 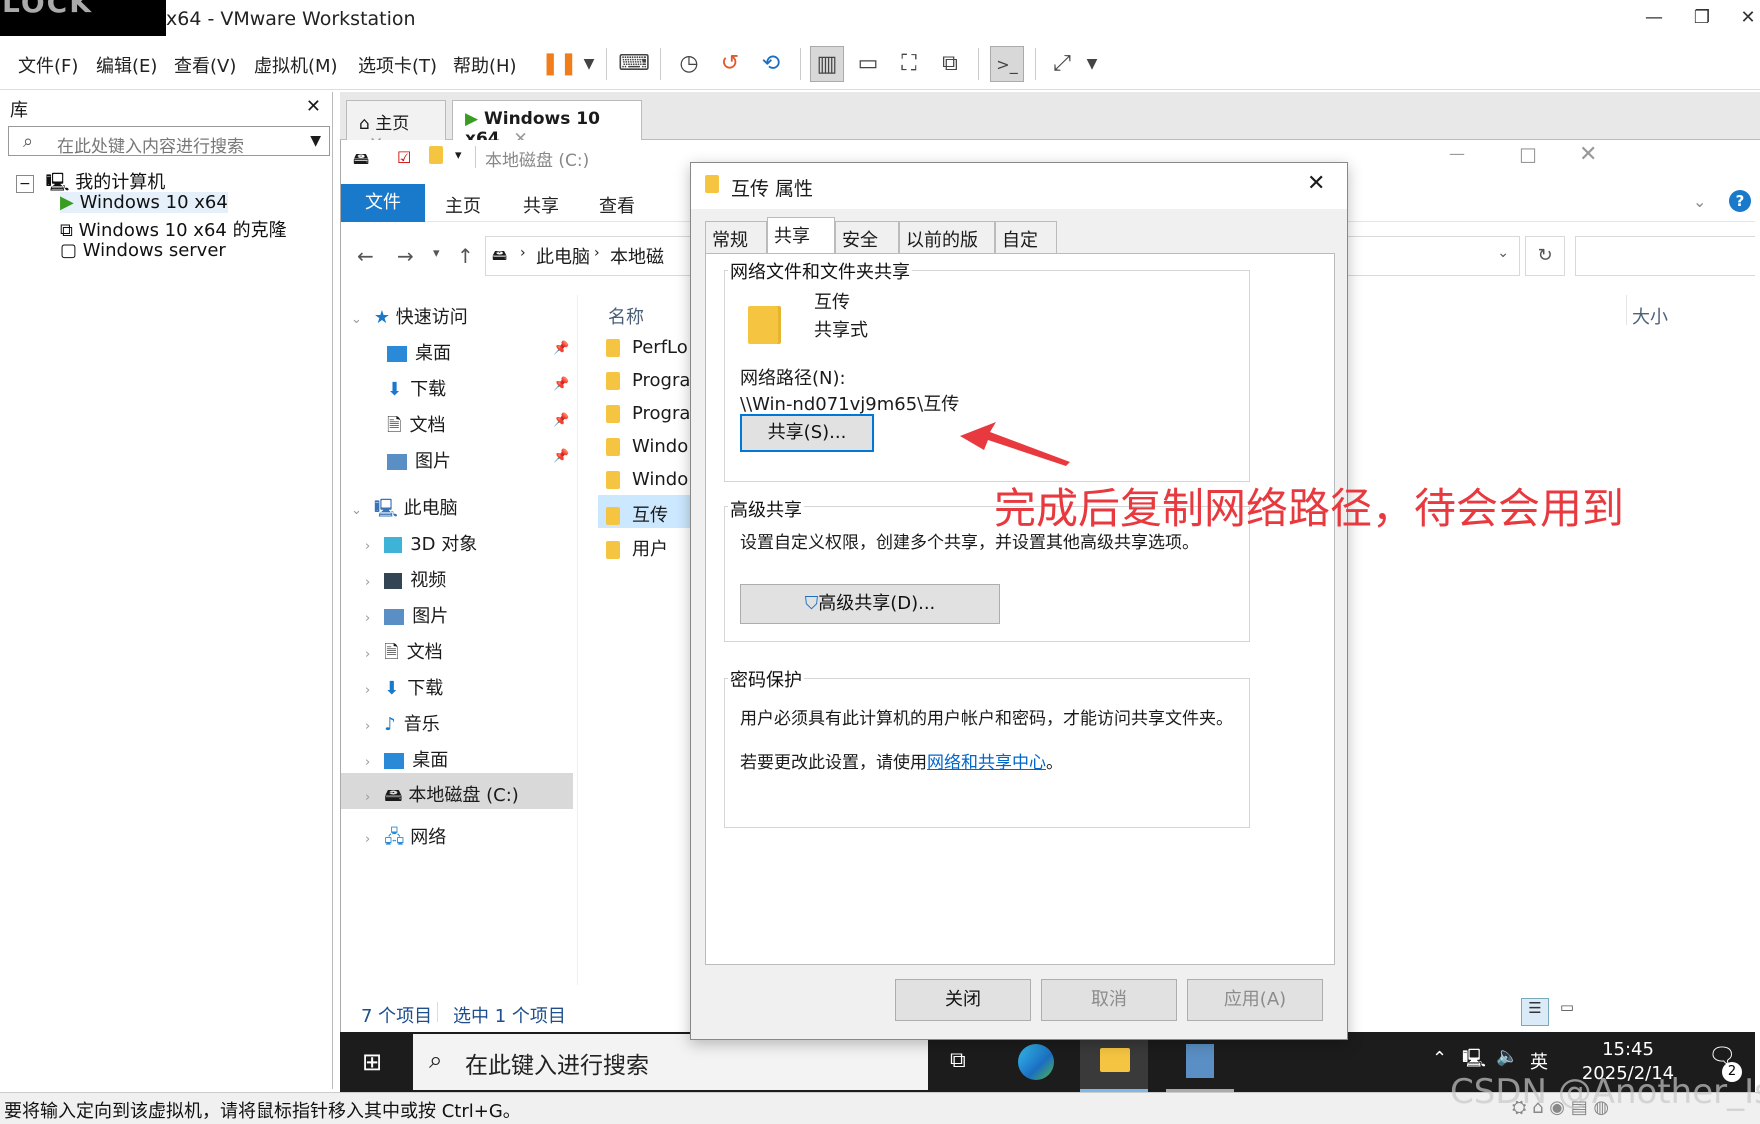 What do you see at coordinates (1439, 1058) in the screenshot?
I see `show-hidden-icons-icon: ⌃` at bounding box center [1439, 1058].